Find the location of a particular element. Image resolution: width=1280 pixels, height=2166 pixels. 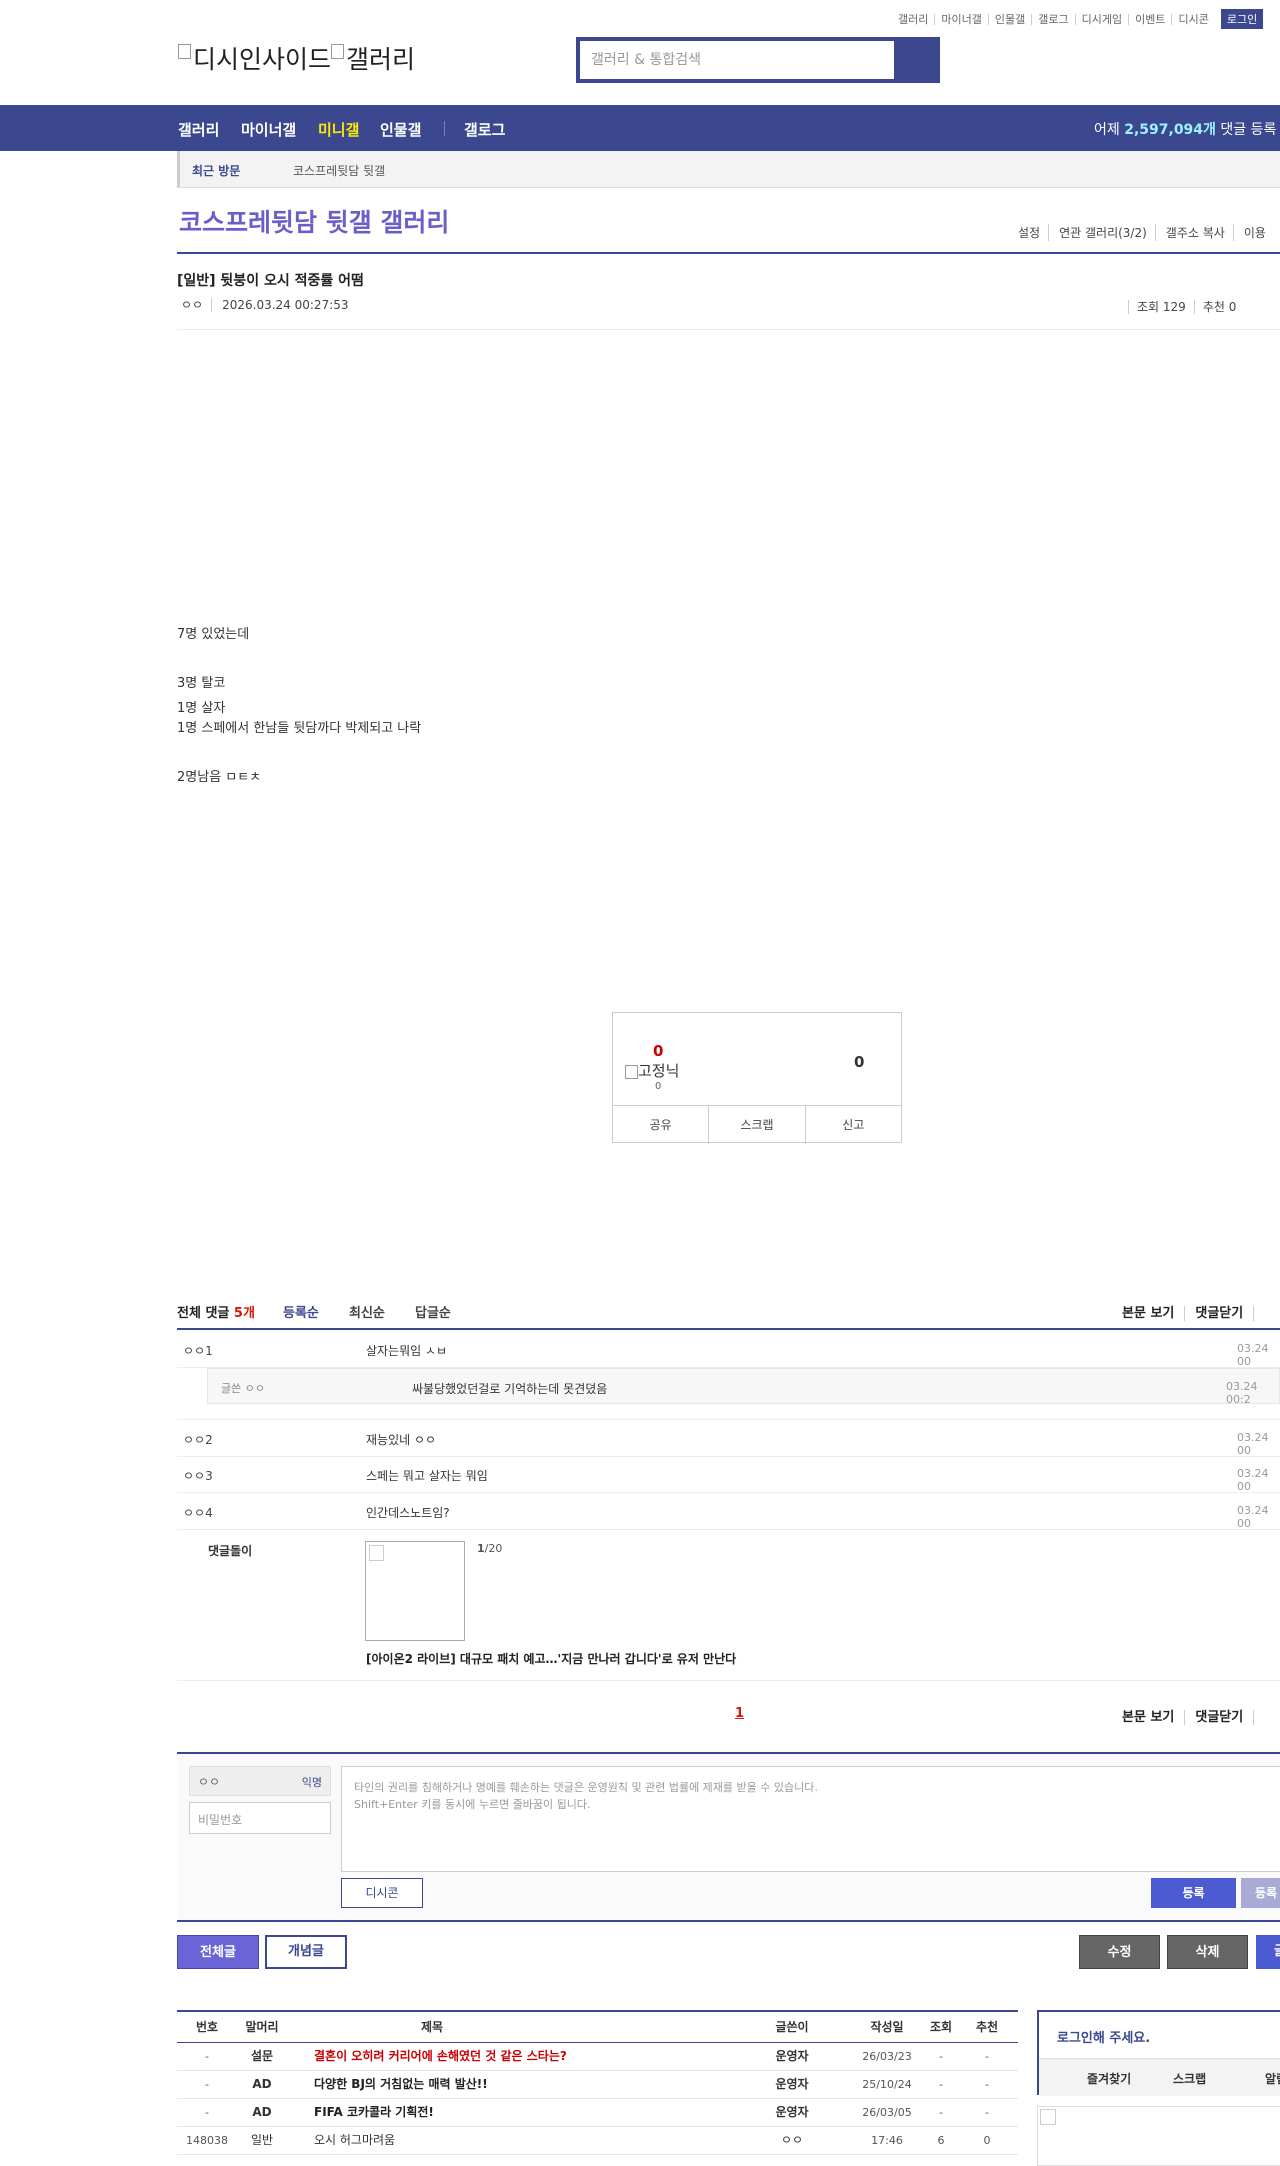

sort-latest: 최신순 is located at coordinates (367, 1311).